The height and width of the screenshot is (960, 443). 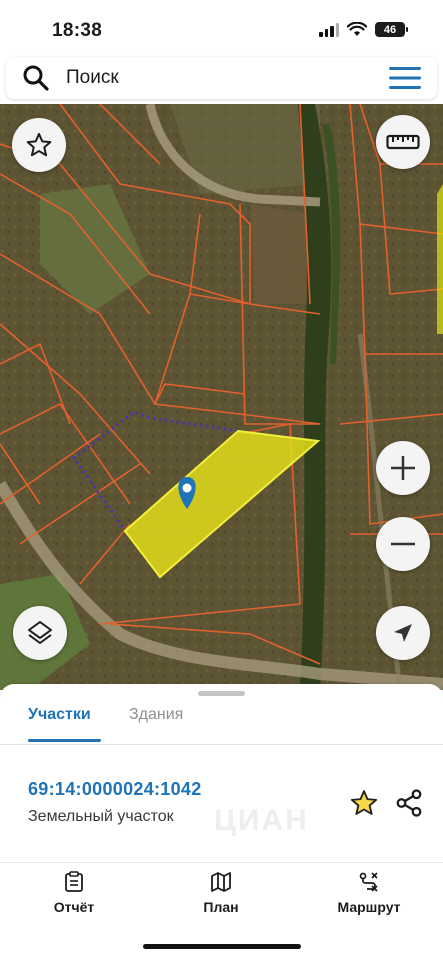 I want to click on add-to-favorites-icon, so click(x=364, y=803).